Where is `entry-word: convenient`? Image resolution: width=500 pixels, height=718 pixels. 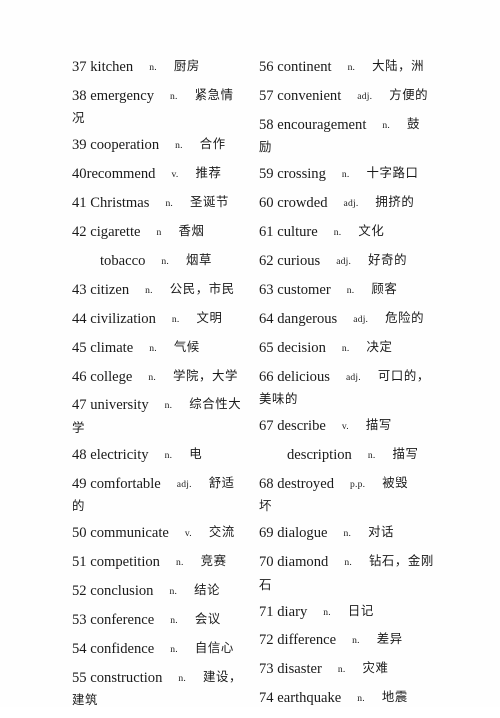
entry-word: convenient is located at coordinates (309, 95).